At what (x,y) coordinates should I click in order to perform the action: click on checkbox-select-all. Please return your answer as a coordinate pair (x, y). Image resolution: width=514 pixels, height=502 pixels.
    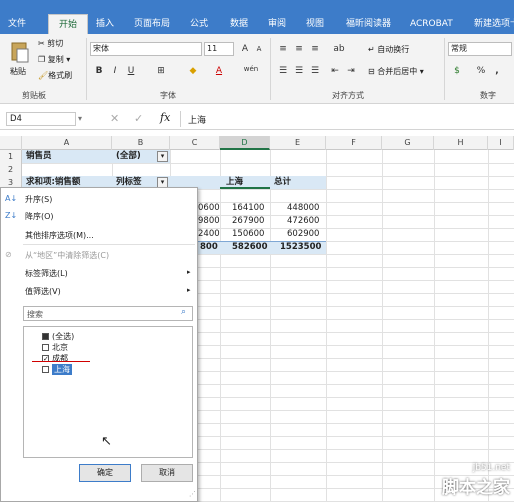
    Looking at the image, I should click on (45, 336).